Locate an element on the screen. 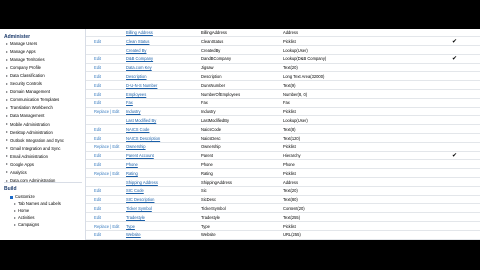 The width and height of the screenshot is (480, 270). field-label-link: Type is located at coordinates (130, 227).